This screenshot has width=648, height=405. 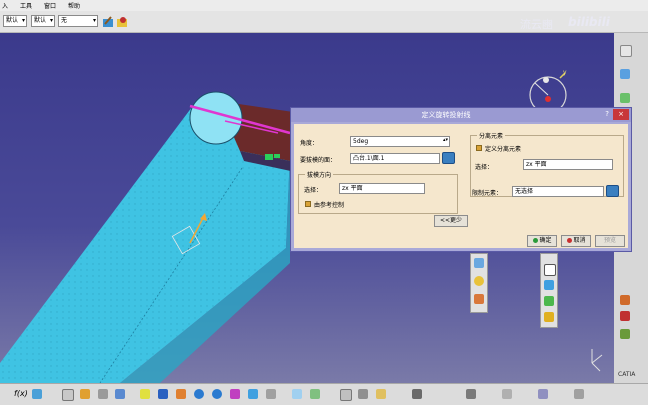 What do you see at coordinates (507, 394) in the screenshot?
I see `grid-icon` at bounding box center [507, 394].